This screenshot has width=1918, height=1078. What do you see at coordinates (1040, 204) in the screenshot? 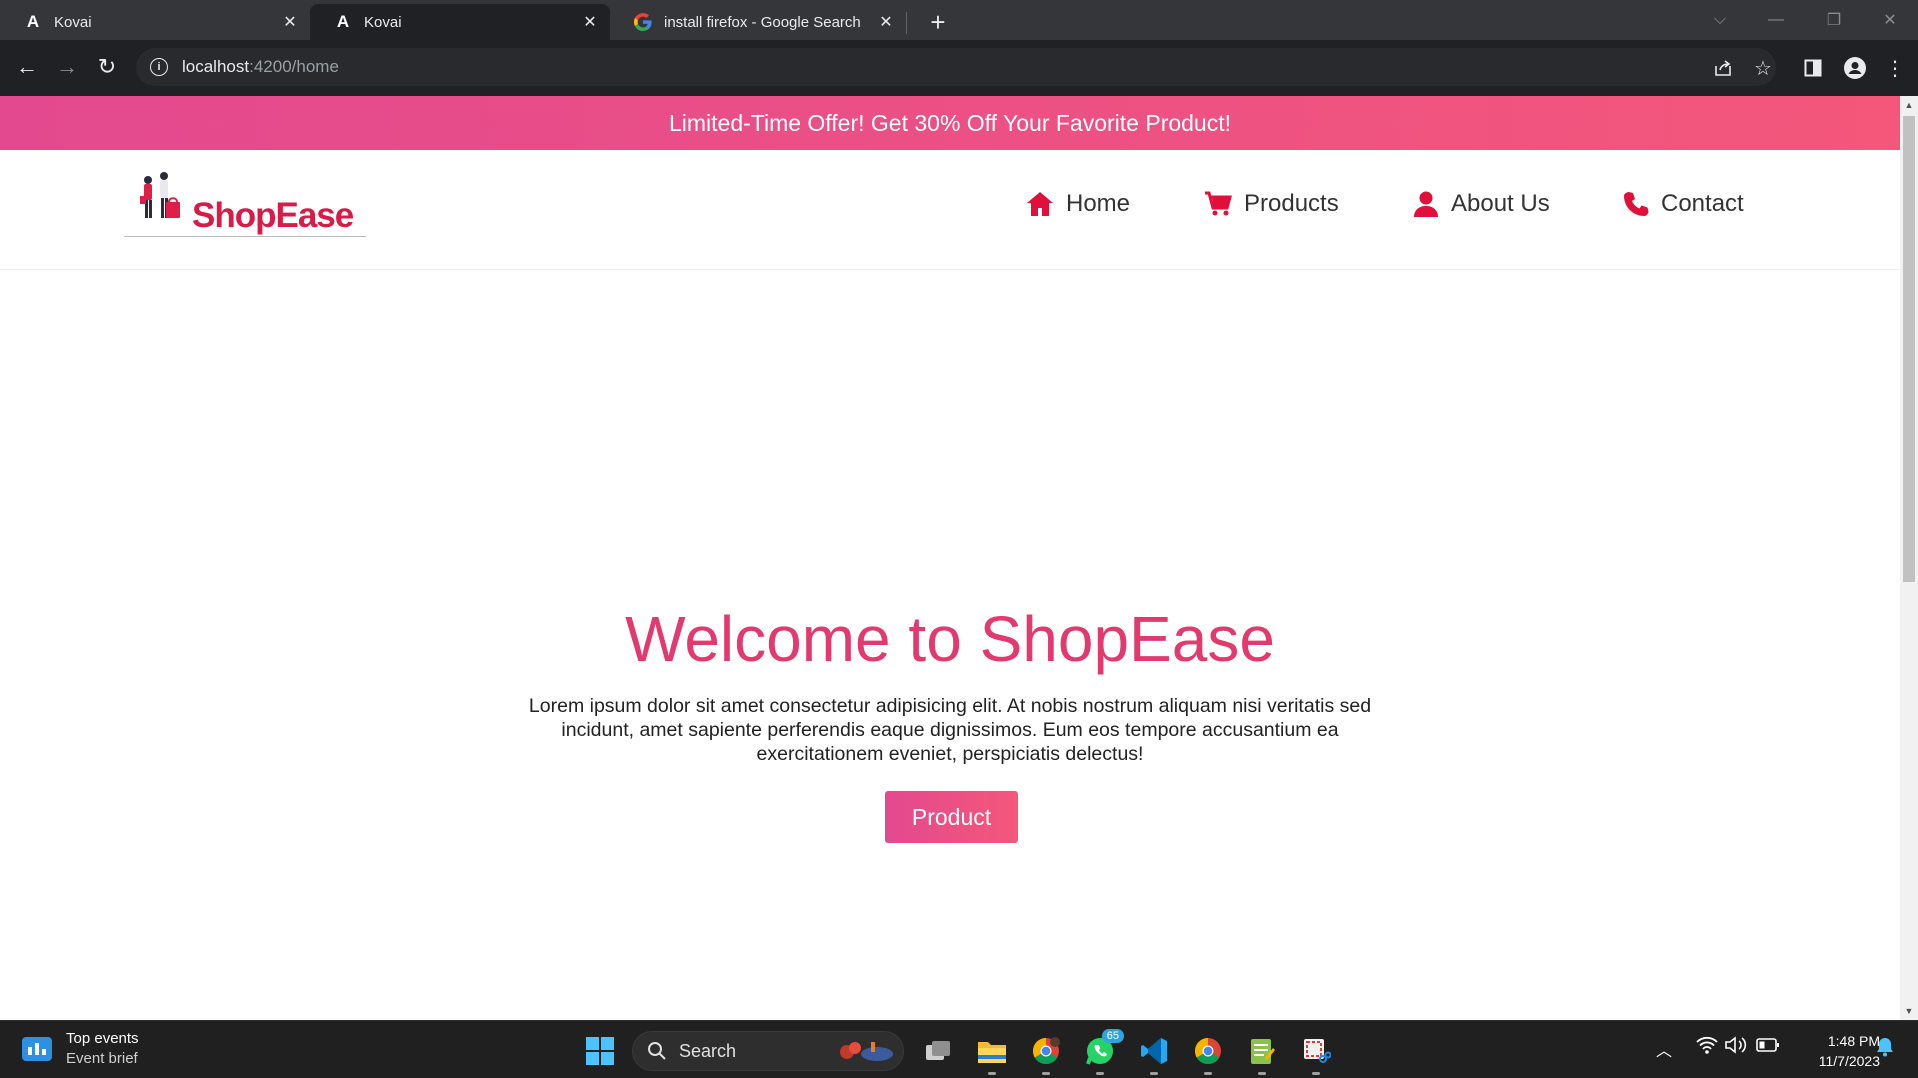
I see `home-icon` at bounding box center [1040, 204].